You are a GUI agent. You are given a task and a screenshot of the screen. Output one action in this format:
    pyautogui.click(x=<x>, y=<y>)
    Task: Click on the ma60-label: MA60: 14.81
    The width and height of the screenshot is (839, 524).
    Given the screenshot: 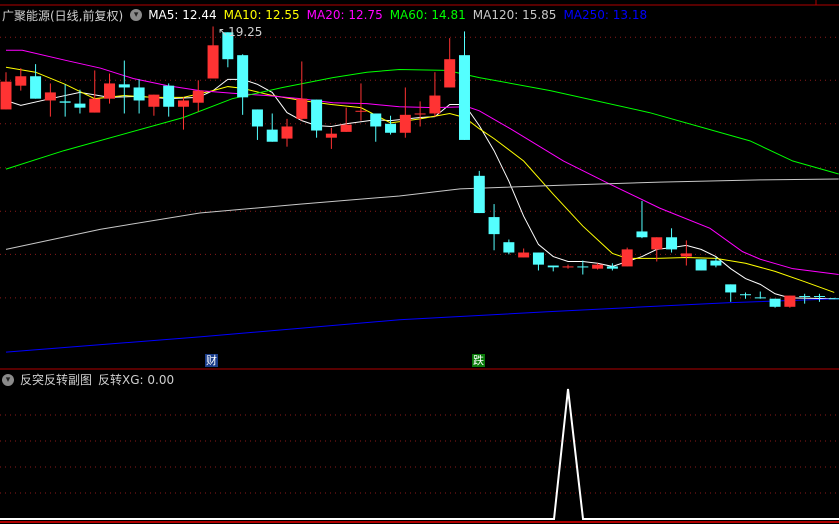 What is the action you would take?
    pyautogui.click(x=427, y=15)
    